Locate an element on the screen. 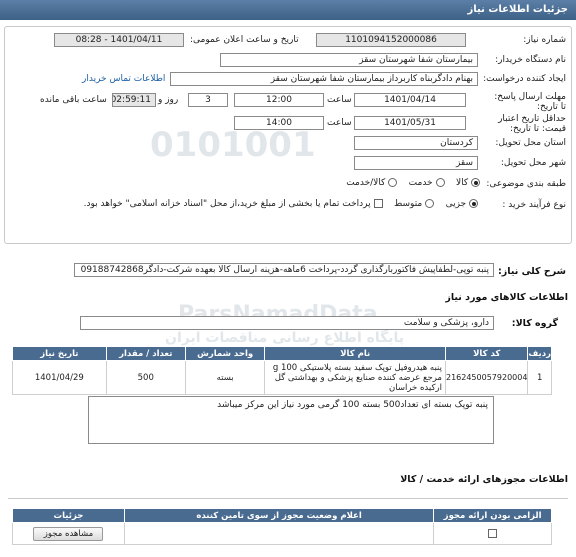 The height and width of the screenshot is (557, 576). announce-label: تاریخ و ساعت اعلان عمومی: is located at coordinates (244, 40).